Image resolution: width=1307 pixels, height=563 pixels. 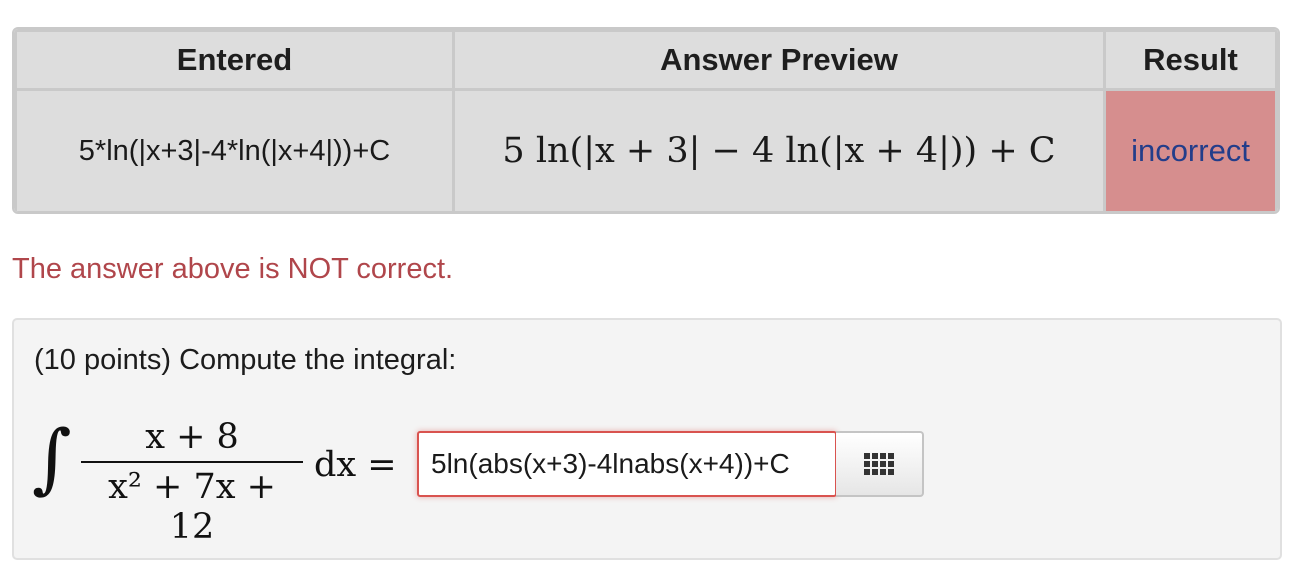 I want to click on differential-label: dx =, so click(x=355, y=465).